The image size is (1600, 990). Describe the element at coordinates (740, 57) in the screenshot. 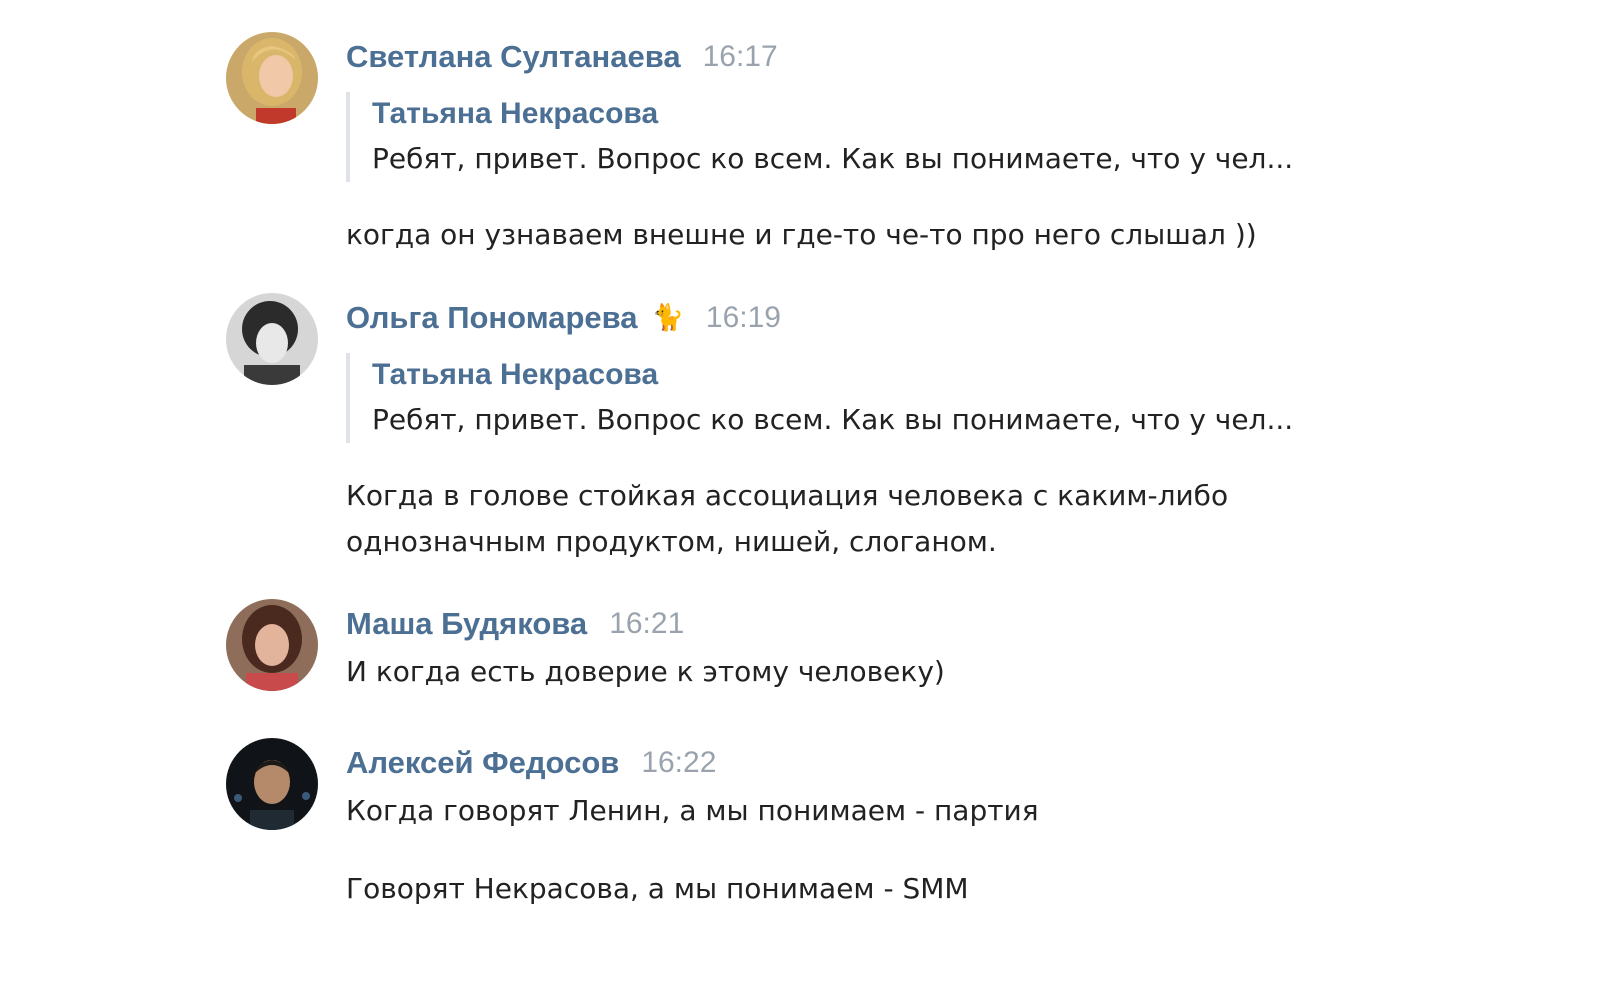

I see `message-timestamp: 16:17` at that location.